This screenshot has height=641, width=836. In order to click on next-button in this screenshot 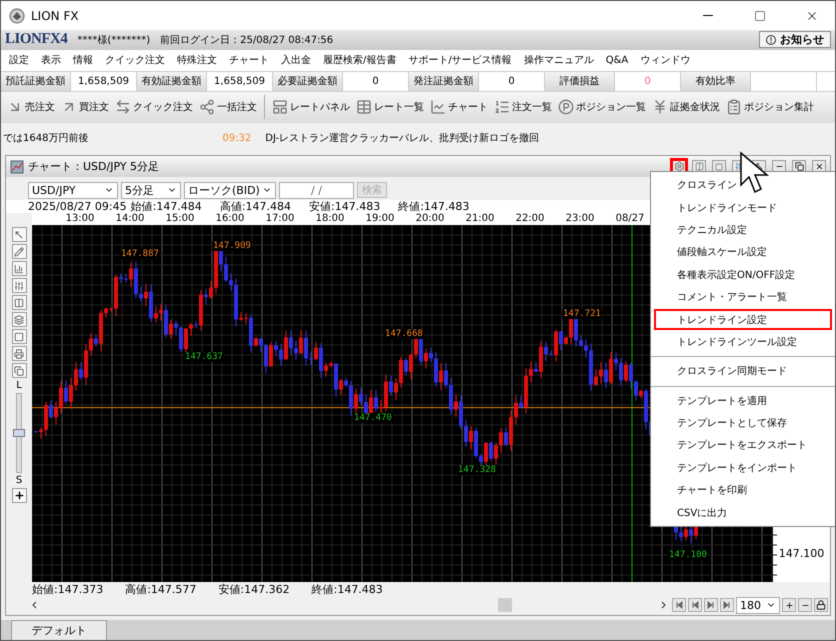, I will do `click(711, 605)`.